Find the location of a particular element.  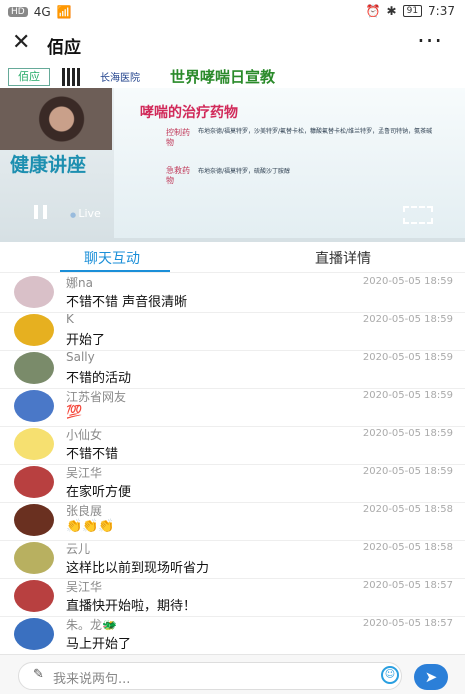

network-badge: HD is located at coordinates (18, 12).